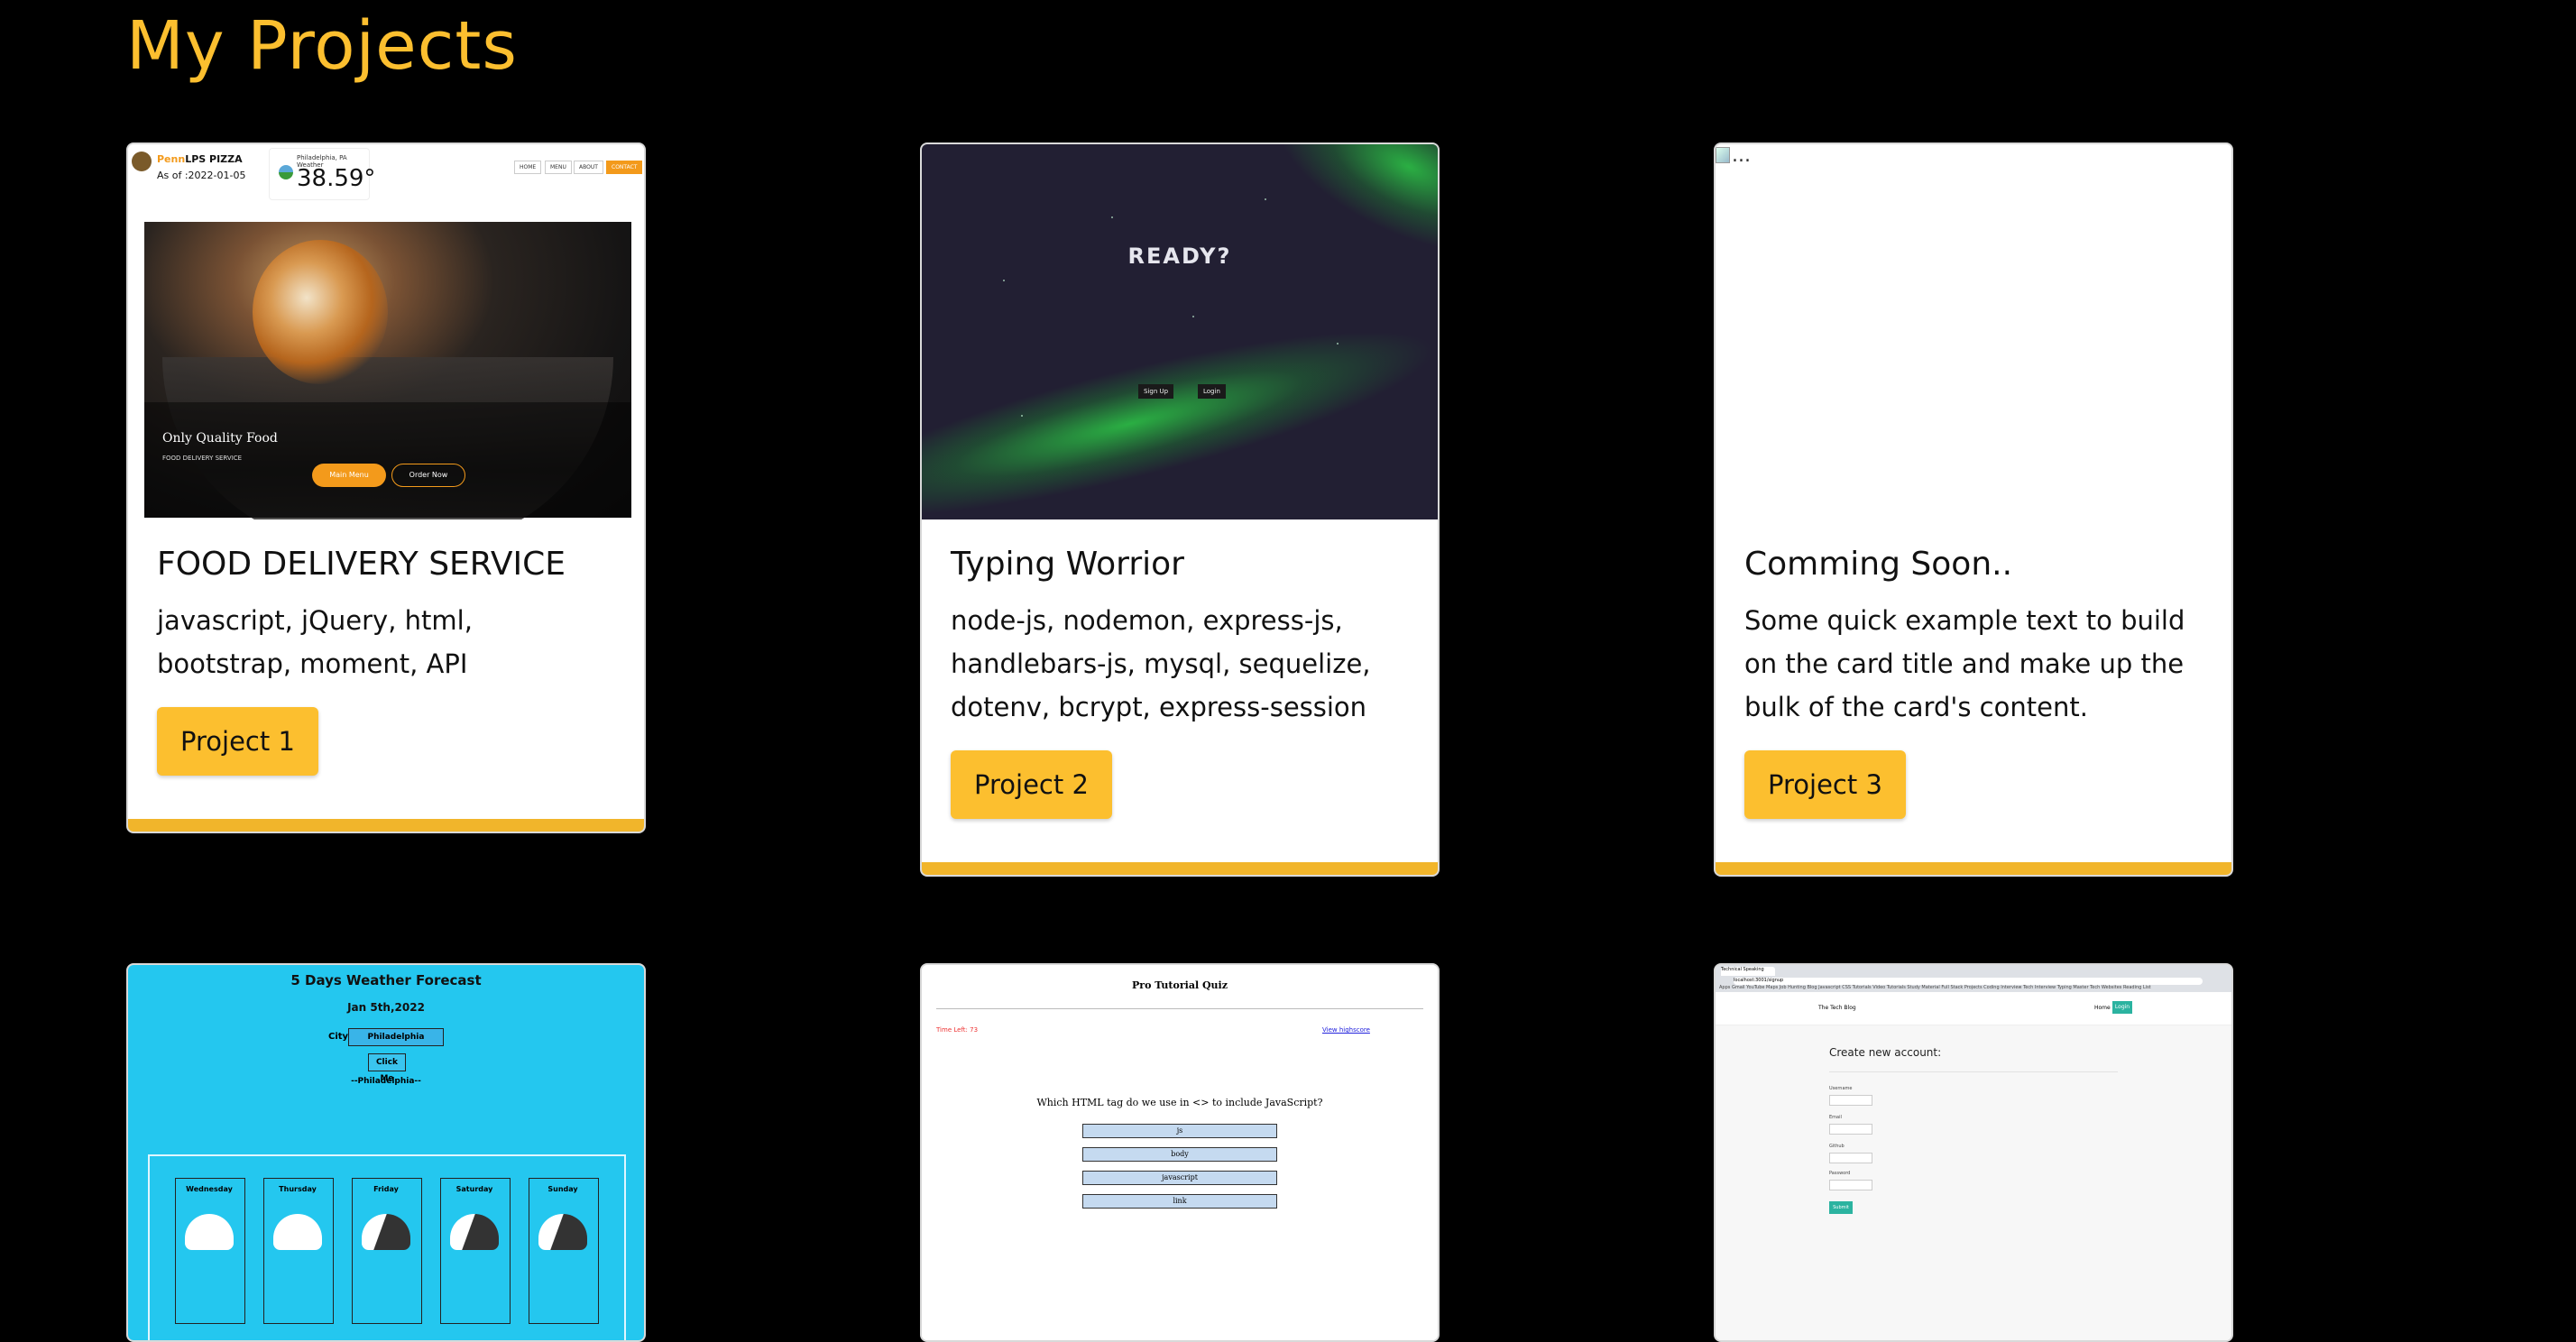 The width and height of the screenshot is (2576, 1342). What do you see at coordinates (386, 1008) in the screenshot?
I see `forecast-date: Jan 5th,2022` at bounding box center [386, 1008].